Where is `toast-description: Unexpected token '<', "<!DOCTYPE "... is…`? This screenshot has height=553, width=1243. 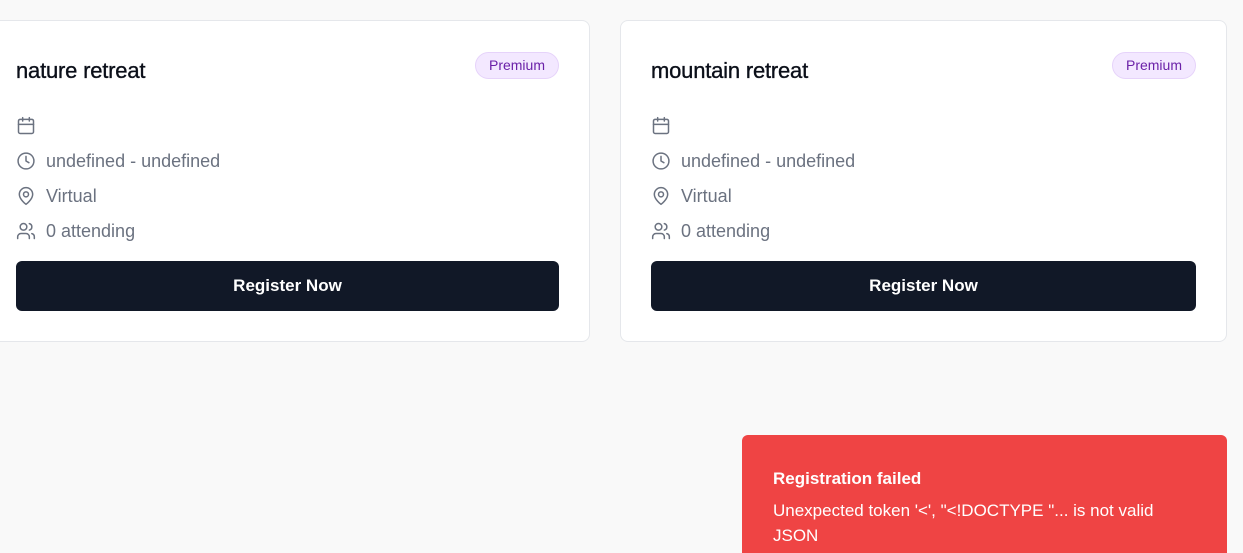
toast-description: Unexpected token '<', "<!DOCTYPE "... is… is located at coordinates (963, 523).